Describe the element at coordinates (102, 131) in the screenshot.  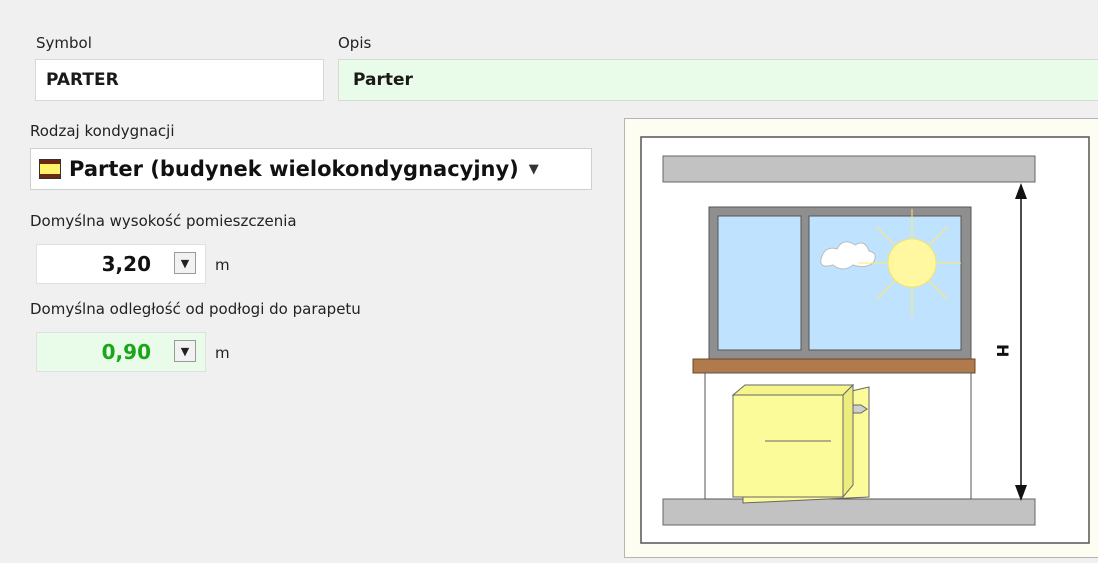
I see `storey-type-label: Rodzaj kondygnacji` at that location.